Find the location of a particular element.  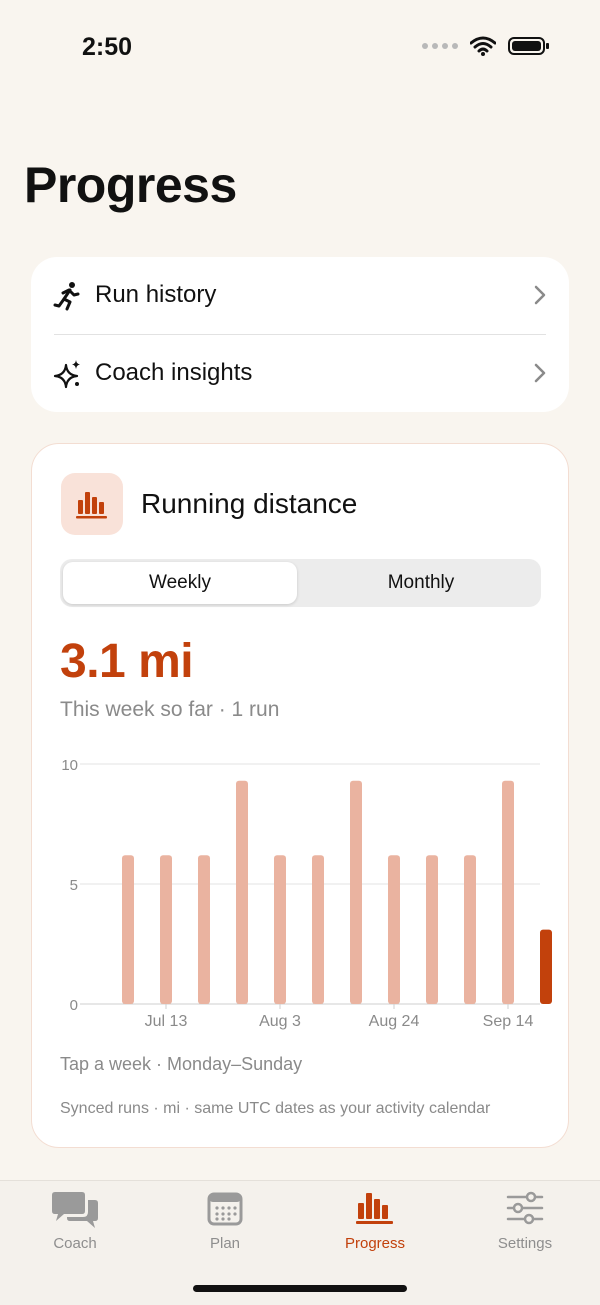

distance-subtitle: This week so far · 1 run is located at coordinates (170, 709).